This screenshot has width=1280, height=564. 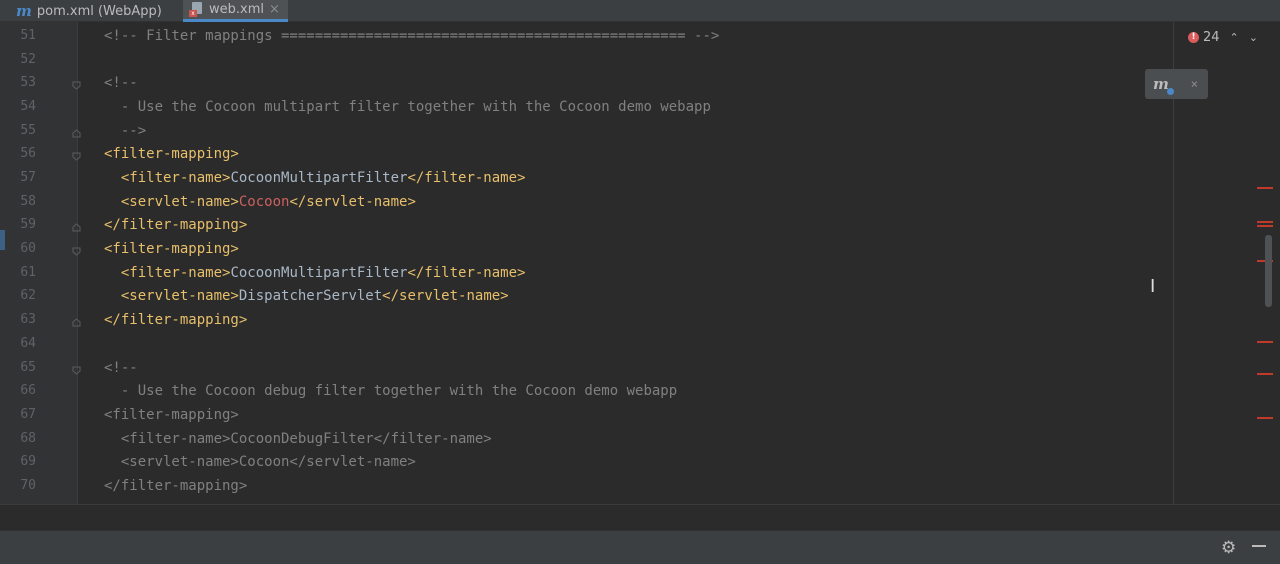 What do you see at coordinates (28, 83) in the screenshot?
I see `line-number: 53` at bounding box center [28, 83].